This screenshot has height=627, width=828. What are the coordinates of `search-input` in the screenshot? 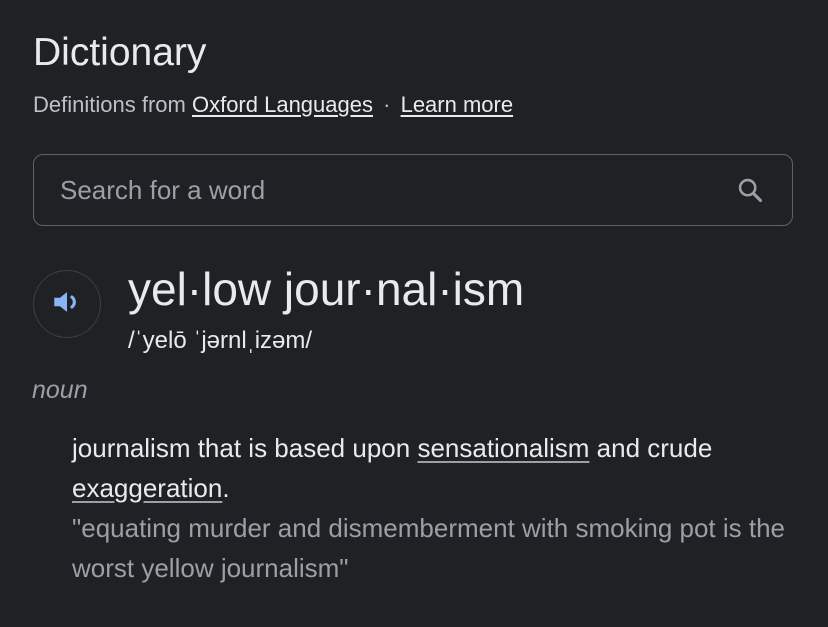 It's located at (396, 190).